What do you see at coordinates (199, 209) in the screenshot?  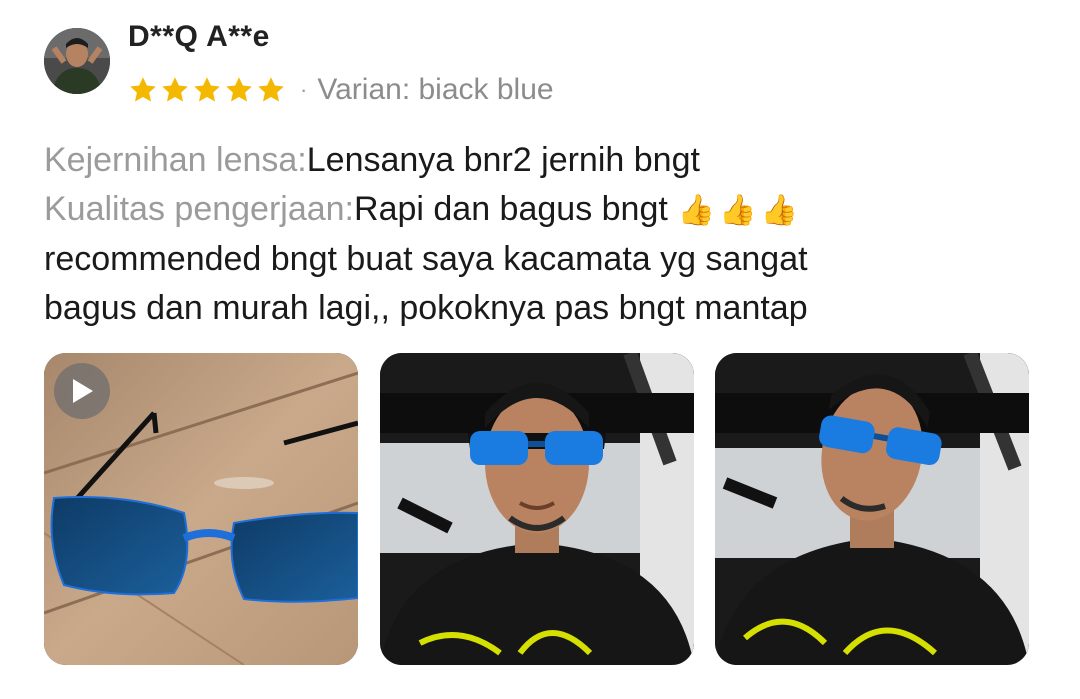 I see `quality-label: Kualitas pengerjaan:` at bounding box center [199, 209].